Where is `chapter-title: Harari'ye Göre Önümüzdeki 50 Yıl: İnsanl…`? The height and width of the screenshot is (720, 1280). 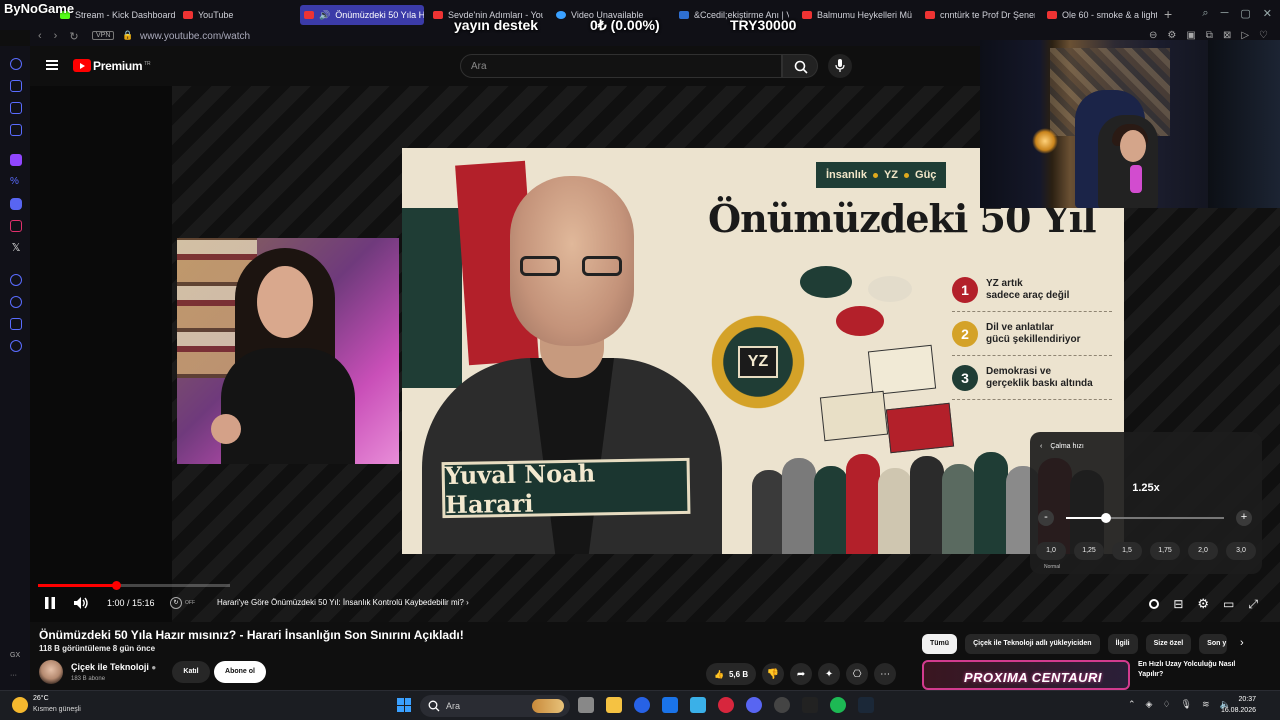
chapter-title: Harari'ye Göre Önümüzdeki 50 Yıl: İnsanl… is located at coordinates (343, 602).